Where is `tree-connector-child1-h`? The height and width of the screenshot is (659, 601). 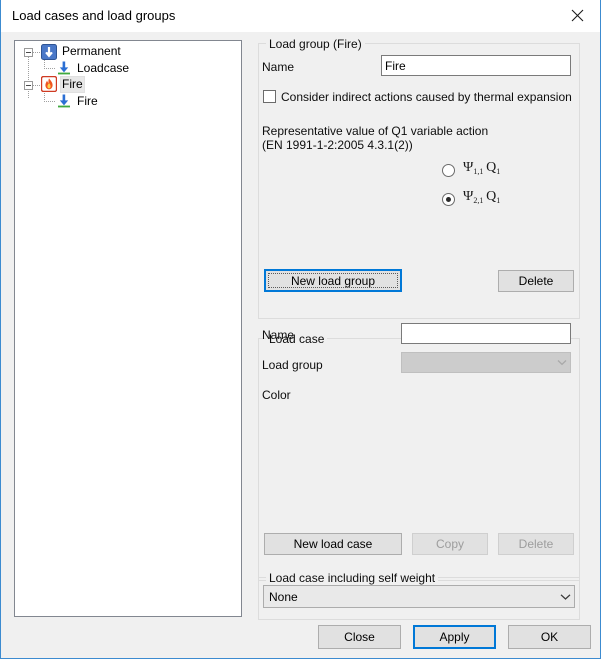 tree-connector-child1-h is located at coordinates (50, 68).